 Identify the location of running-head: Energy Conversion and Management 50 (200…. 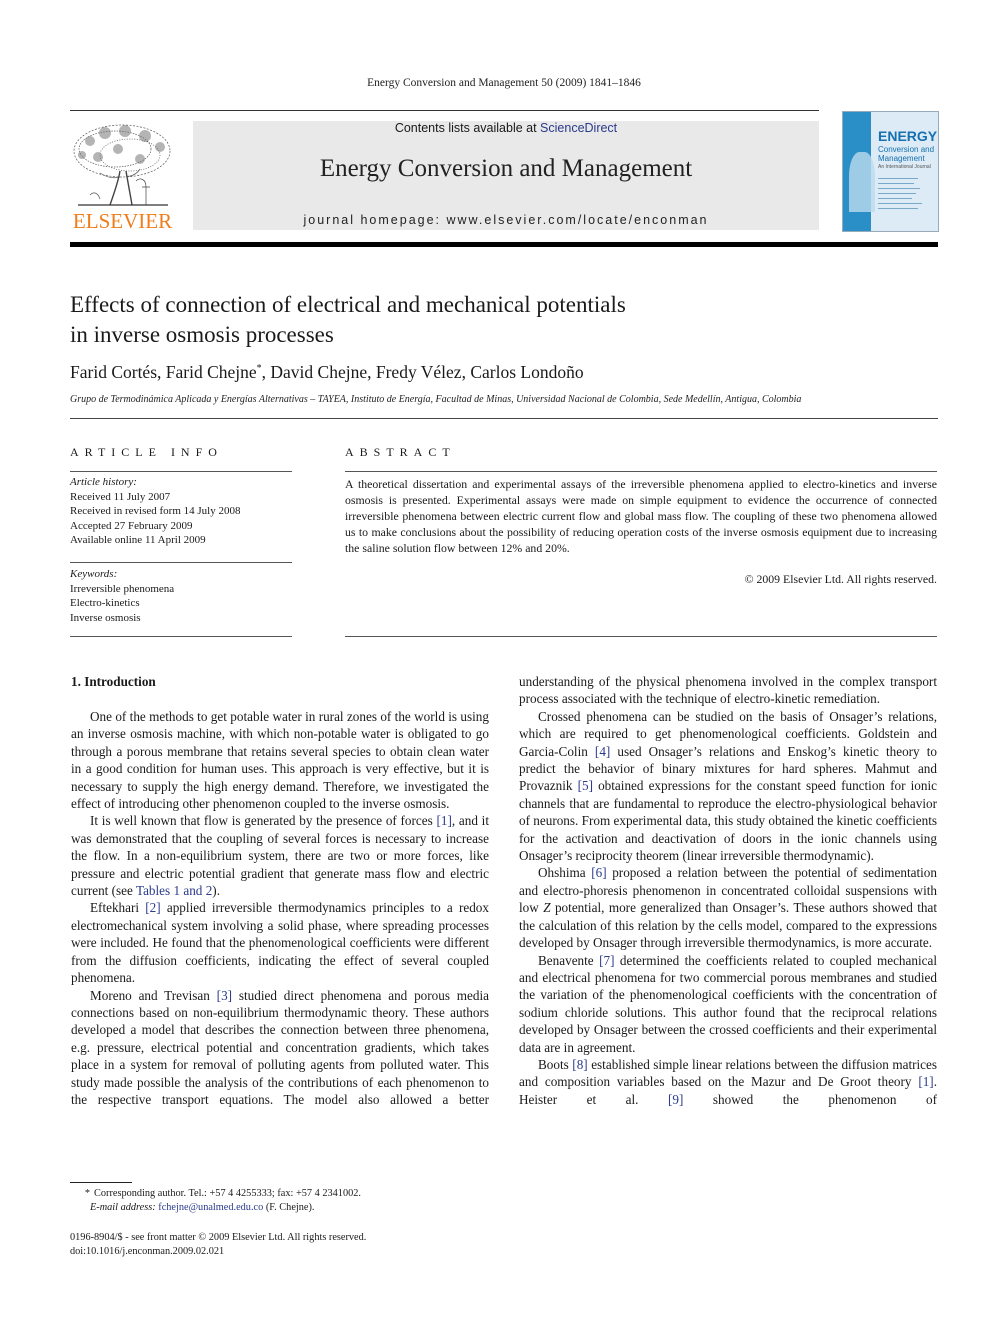
(504, 83).